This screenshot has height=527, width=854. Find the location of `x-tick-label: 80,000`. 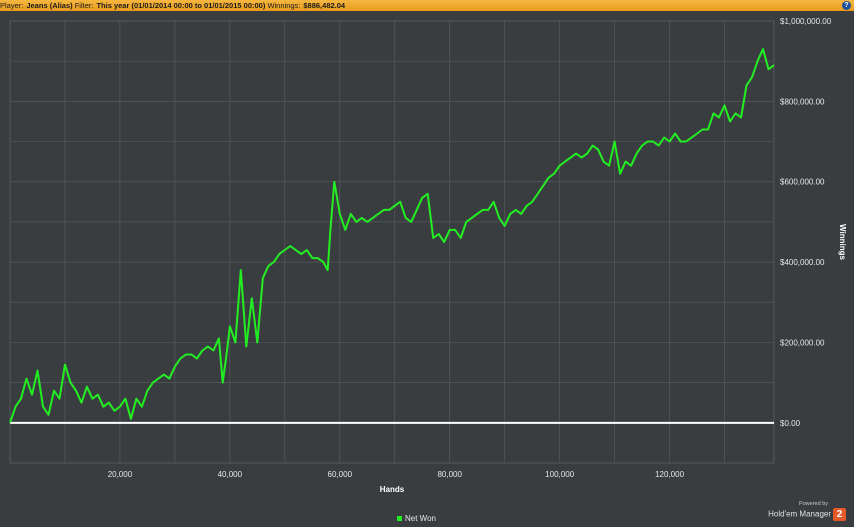

x-tick-label: 80,000 is located at coordinates (449, 474).